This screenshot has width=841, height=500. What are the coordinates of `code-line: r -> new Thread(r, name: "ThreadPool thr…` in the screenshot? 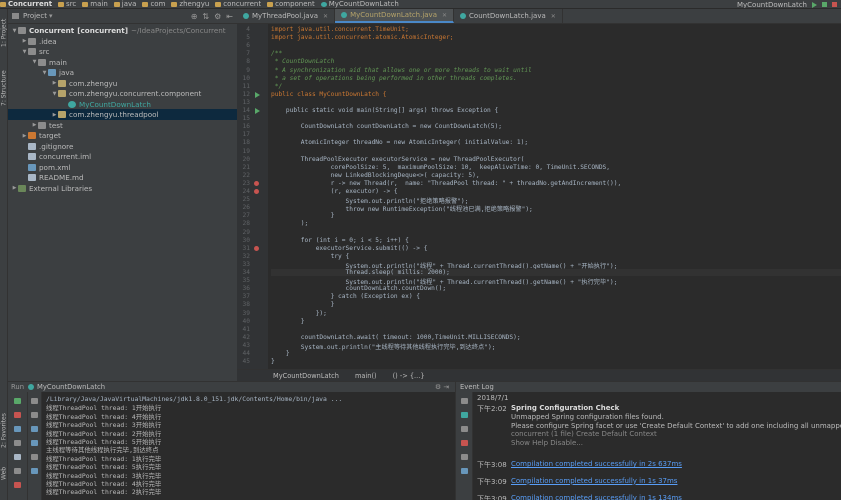 It's located at (446, 183).